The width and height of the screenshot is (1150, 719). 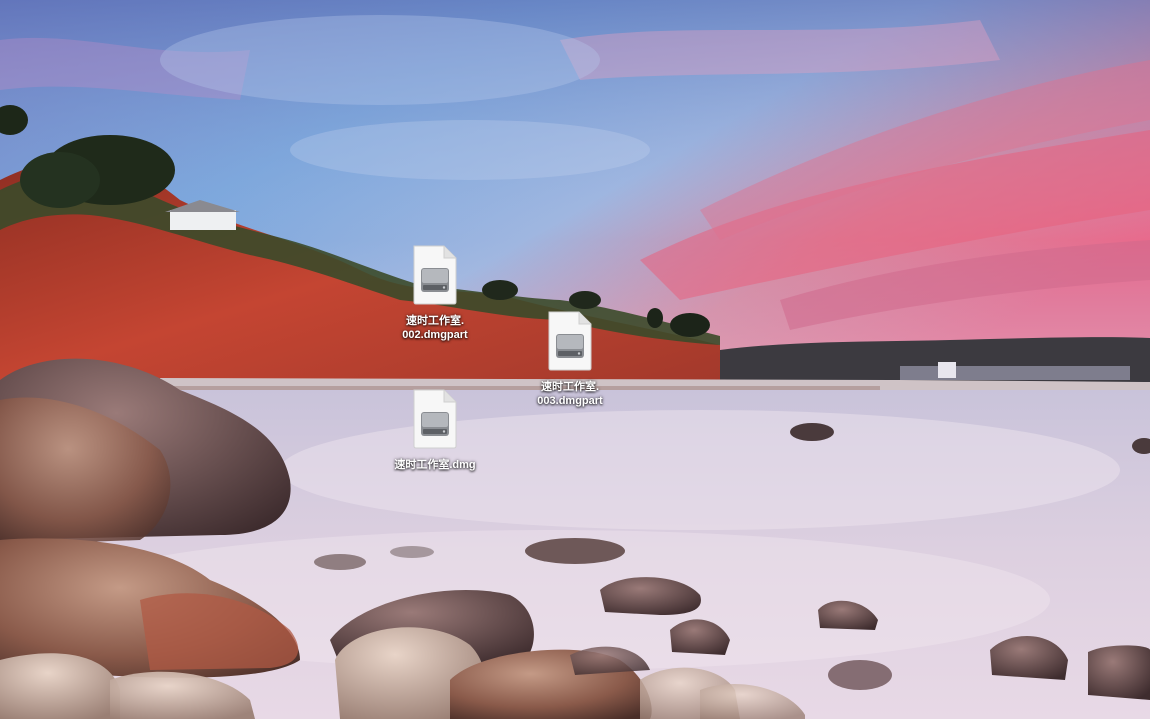 What do you see at coordinates (435, 465) in the screenshot?
I see `file-name-label: 速时工作室.dmg` at bounding box center [435, 465].